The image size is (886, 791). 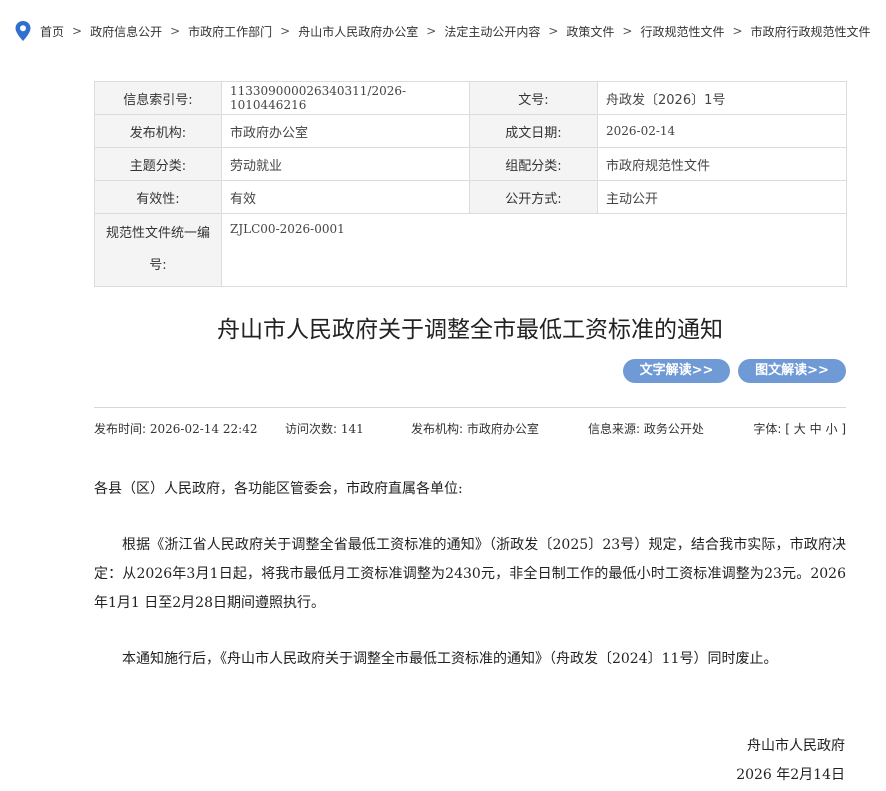 I want to click on info-source-value: 政务公开处, so click(x=673, y=429).